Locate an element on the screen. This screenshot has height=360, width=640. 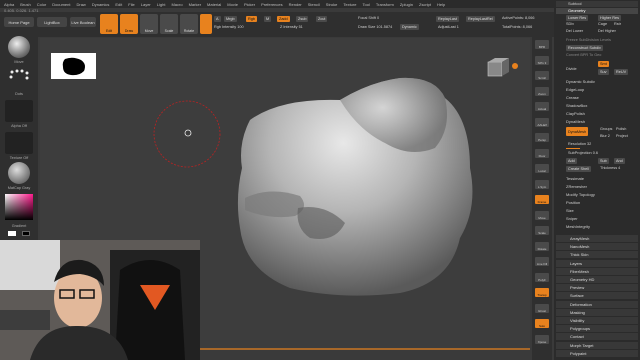
shelf-button-persp: Persp is located at coordinates (542, 137).